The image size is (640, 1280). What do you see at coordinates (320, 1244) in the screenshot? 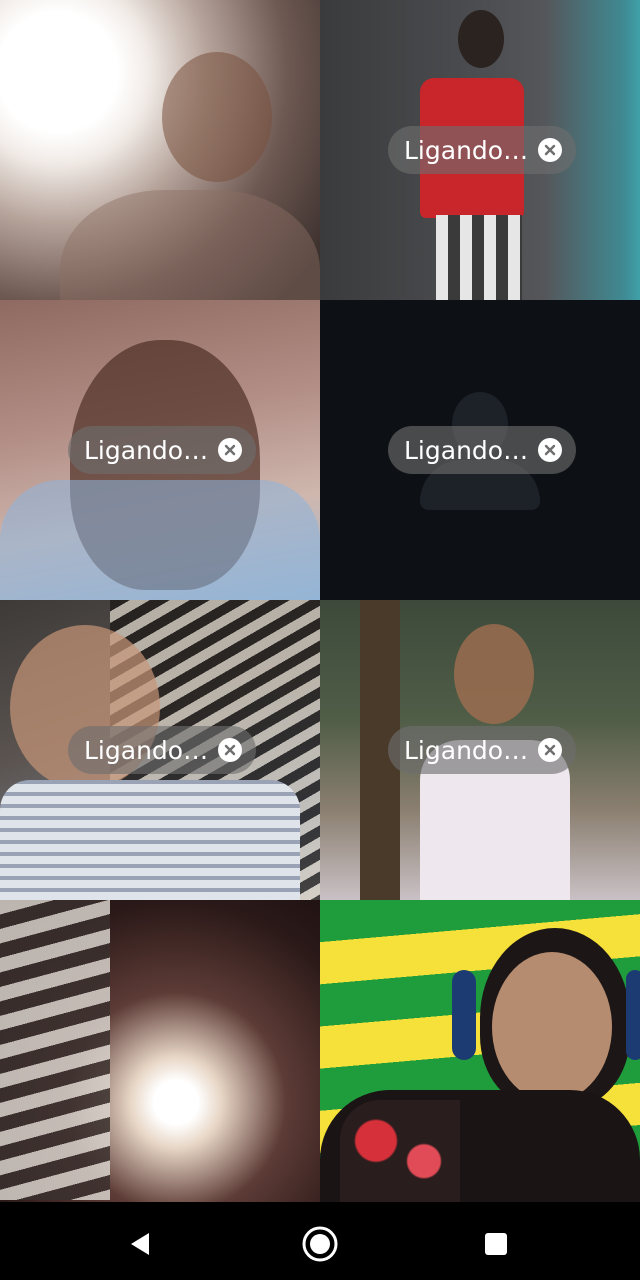
I see `home-circle-icon` at bounding box center [320, 1244].